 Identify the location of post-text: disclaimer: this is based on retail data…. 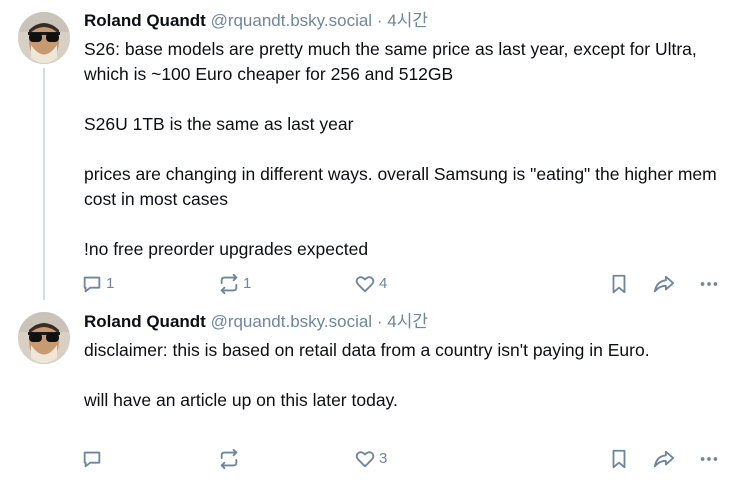
(405, 375).